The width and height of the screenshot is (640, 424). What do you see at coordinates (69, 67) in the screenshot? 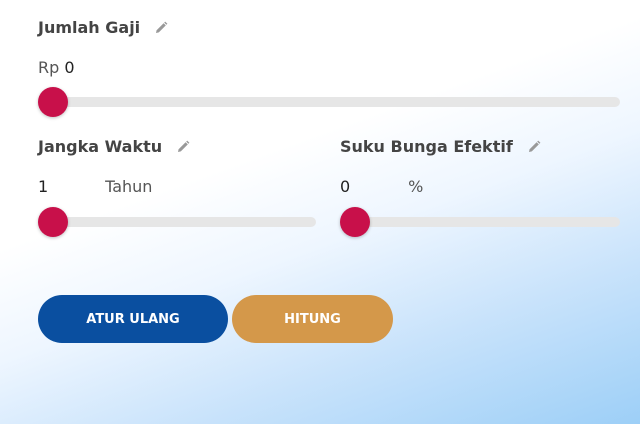
I see `salary-value: 0` at bounding box center [69, 67].